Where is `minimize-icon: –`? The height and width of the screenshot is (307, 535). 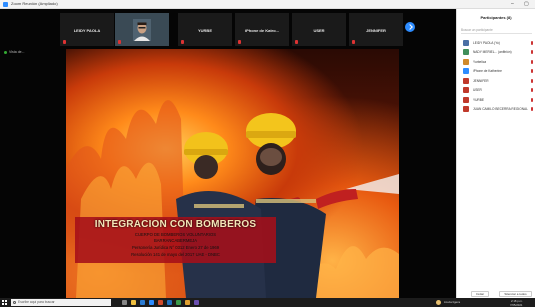
minimize-icon: – is located at coordinates (512, 4).